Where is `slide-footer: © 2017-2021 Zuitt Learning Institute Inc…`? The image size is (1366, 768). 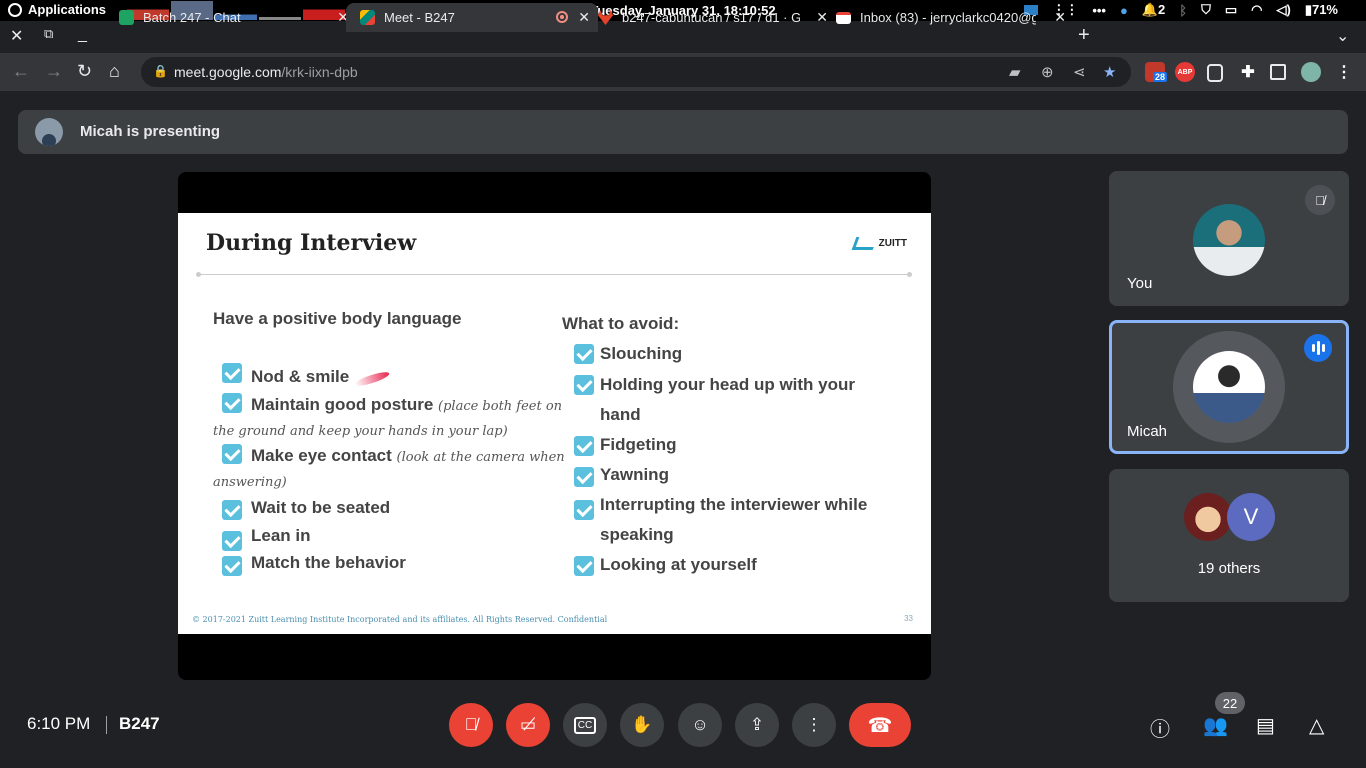
slide-footer: © 2017-2021 Zuitt Learning Institute Inc… is located at coordinates (400, 619).